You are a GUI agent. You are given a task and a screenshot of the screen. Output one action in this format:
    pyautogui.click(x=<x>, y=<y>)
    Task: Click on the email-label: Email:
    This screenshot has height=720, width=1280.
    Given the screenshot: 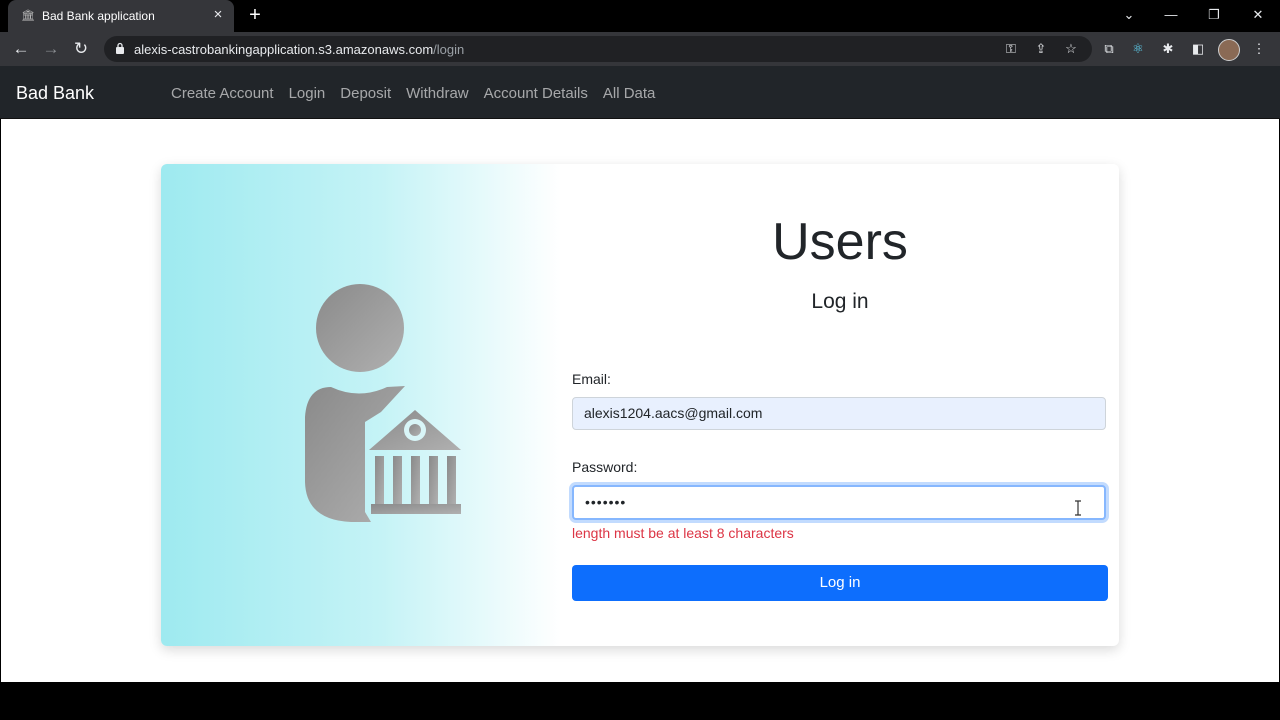 What is the action you would take?
    pyautogui.click(x=591, y=379)
    